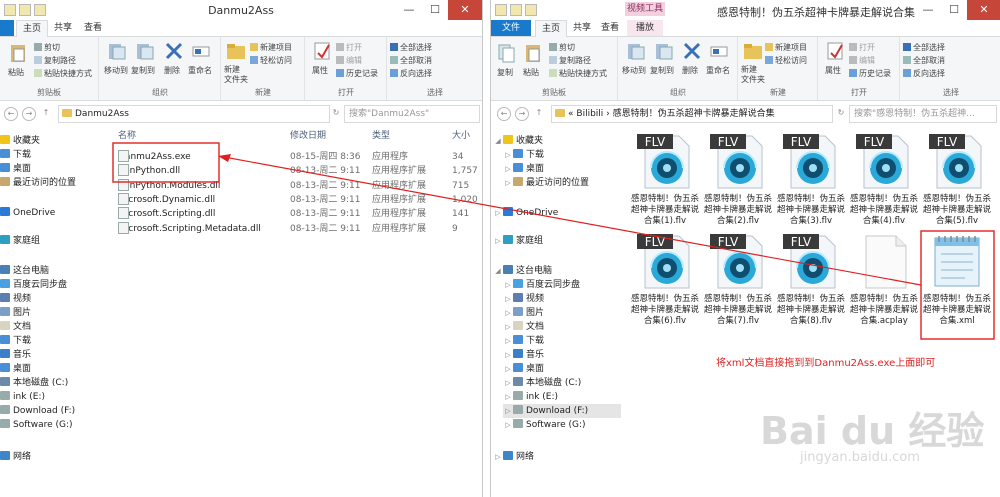  Describe the element at coordinates (539, 113) in the screenshot. I see `up-button: ↑` at that location.